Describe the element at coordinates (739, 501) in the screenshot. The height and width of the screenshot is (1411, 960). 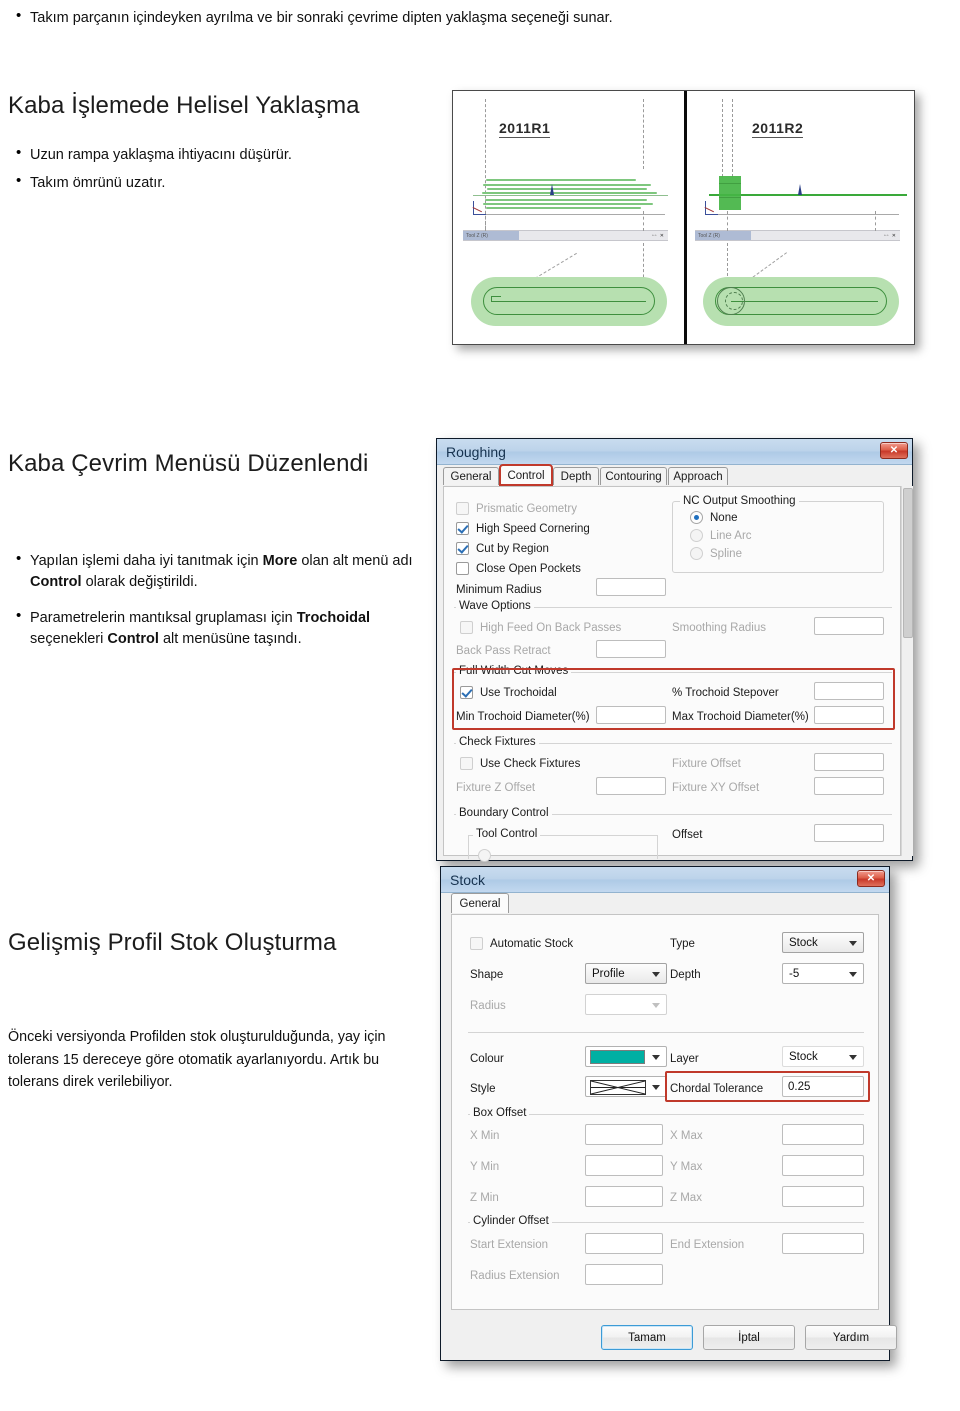
I see `nc-output-smoothing-caption: NC Output Smoothing` at that location.